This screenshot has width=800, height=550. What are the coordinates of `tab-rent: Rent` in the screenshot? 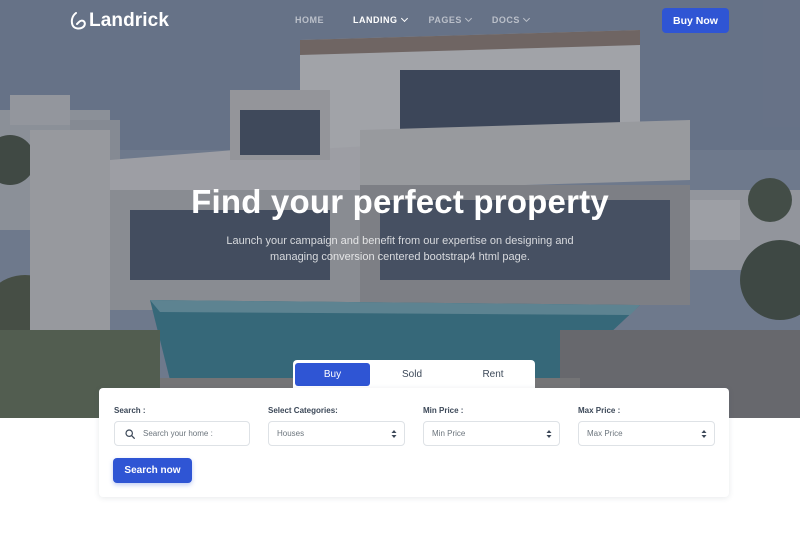 It's located at (493, 374).